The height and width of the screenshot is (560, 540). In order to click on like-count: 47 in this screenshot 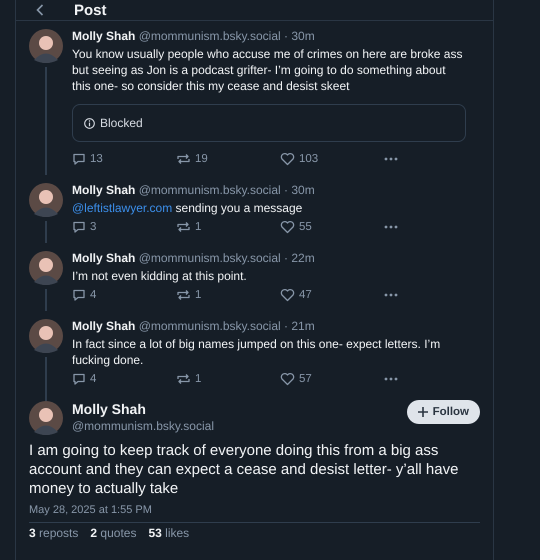, I will do `click(305, 295)`.